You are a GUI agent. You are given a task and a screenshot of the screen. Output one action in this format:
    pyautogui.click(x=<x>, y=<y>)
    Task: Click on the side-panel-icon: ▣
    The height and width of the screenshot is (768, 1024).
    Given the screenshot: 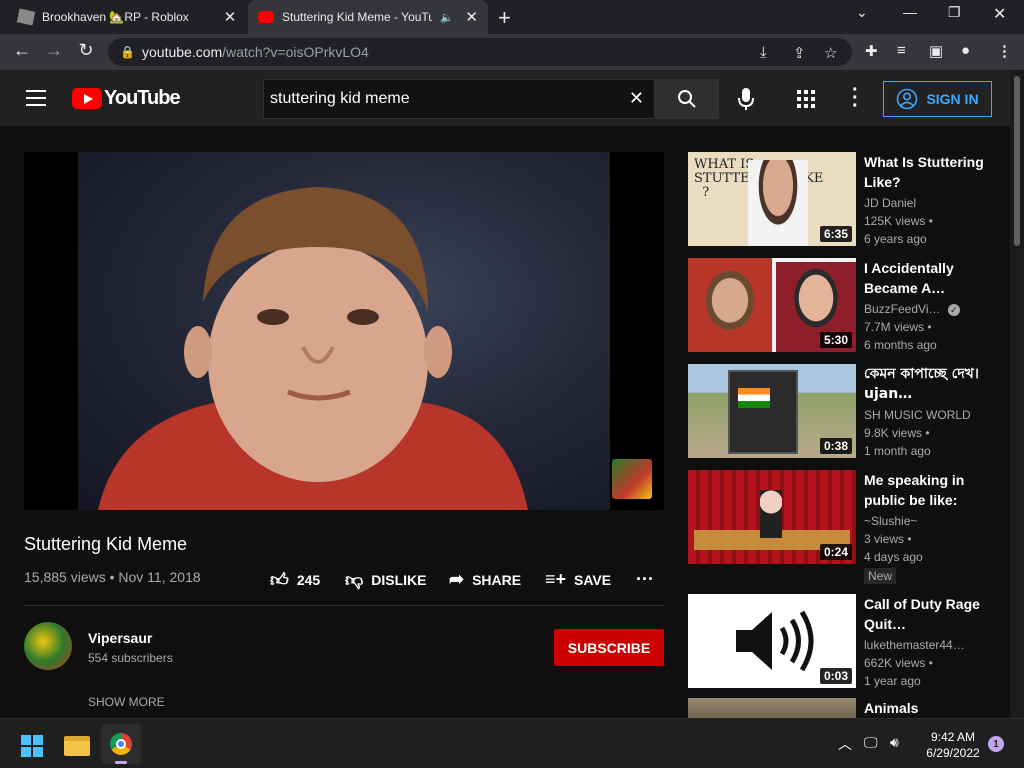 What is the action you would take?
    pyautogui.click(x=936, y=51)
    